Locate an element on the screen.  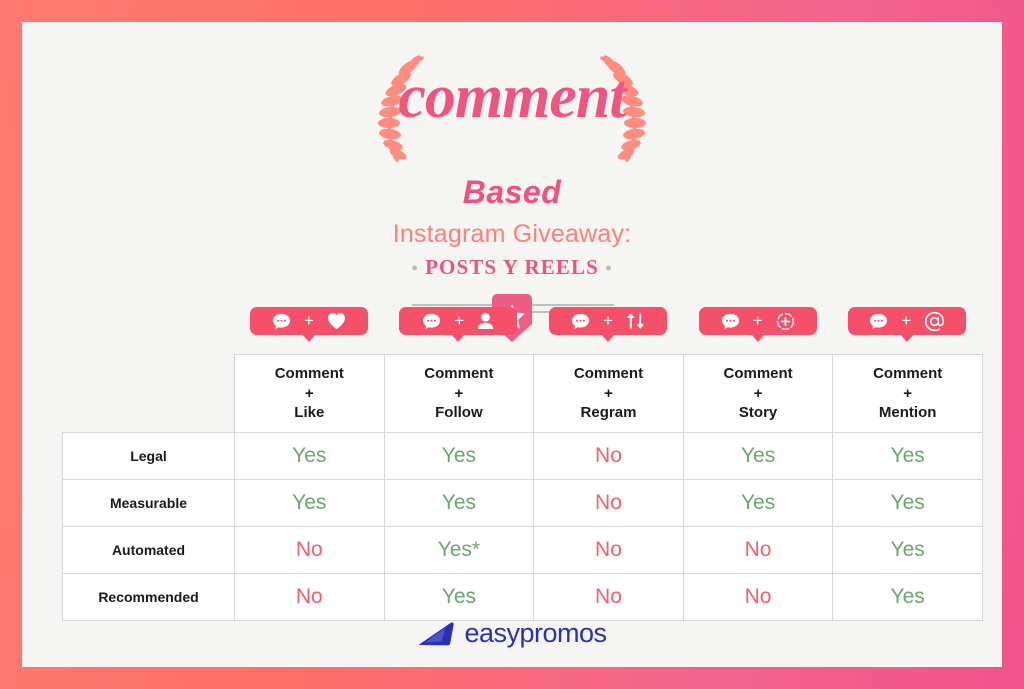
easypromos-wing-mark-icon is located at coordinates (436, 633).